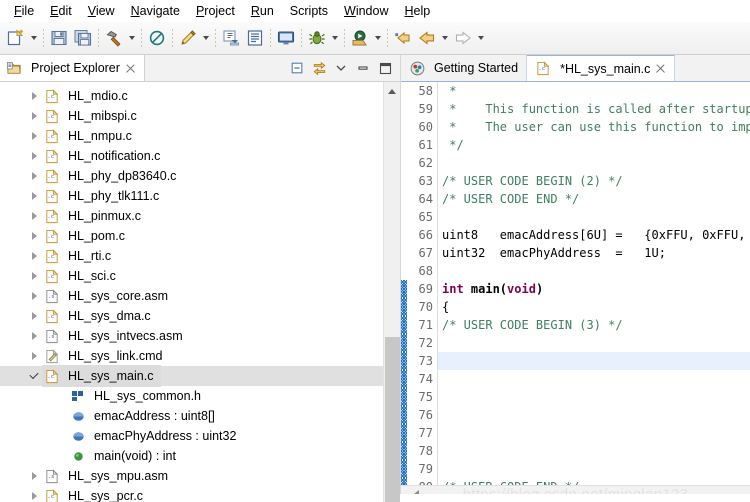 This screenshot has height=502, width=750. Describe the element at coordinates (594, 307) in the screenshot. I see `code-text: {` at that location.